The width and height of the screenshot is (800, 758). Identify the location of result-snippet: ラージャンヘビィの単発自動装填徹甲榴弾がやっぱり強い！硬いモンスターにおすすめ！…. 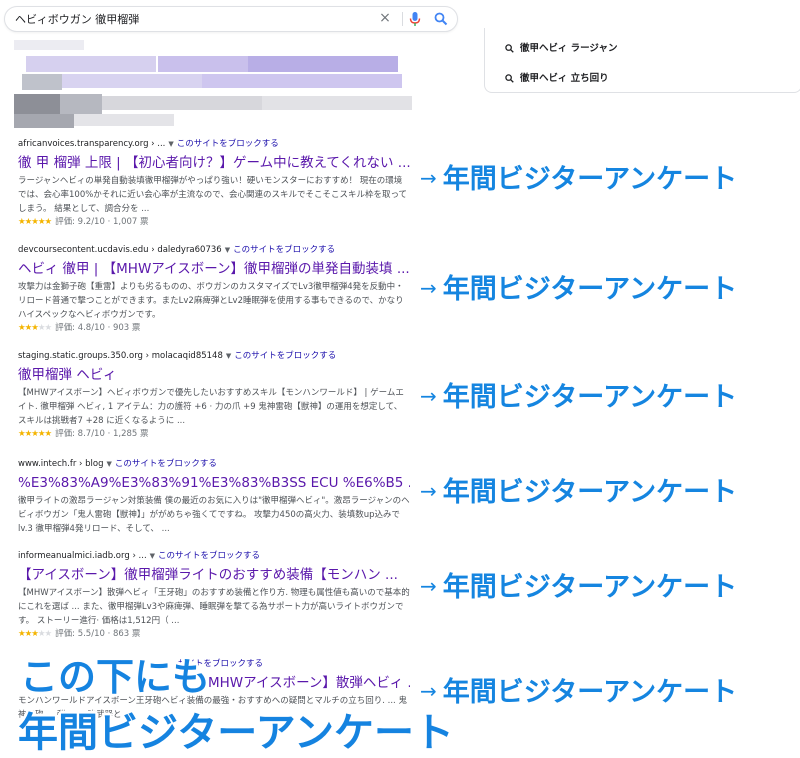
(213, 195).